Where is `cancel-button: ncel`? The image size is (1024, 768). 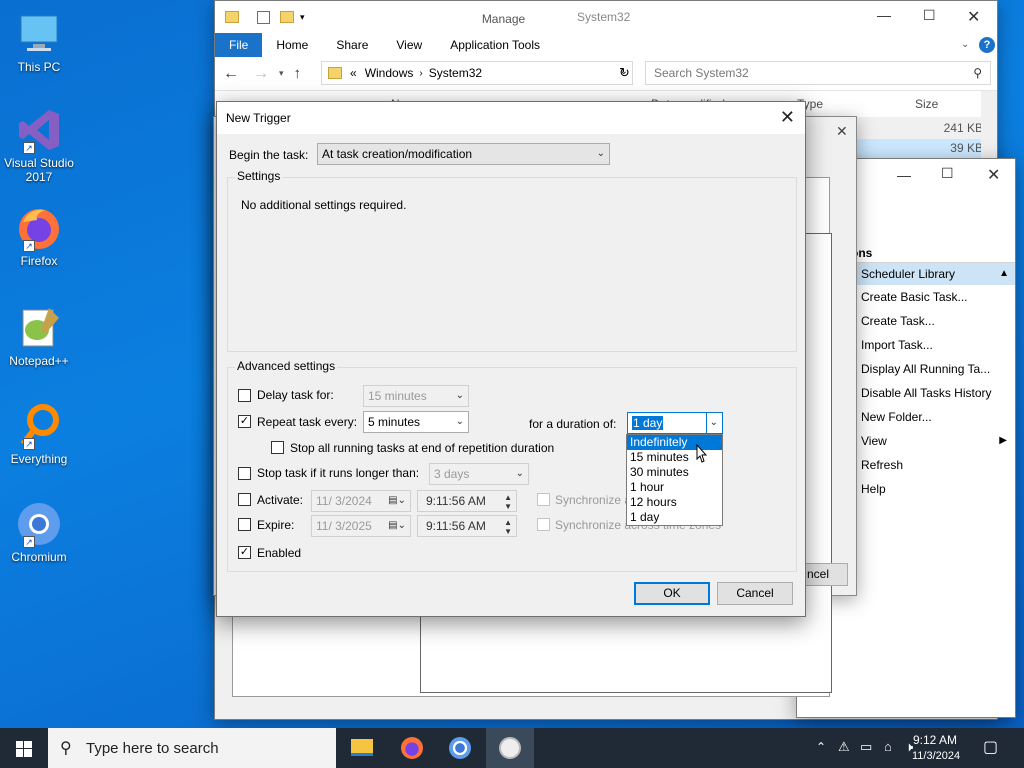
cancel-button: ncel is located at coordinates (826, 574).